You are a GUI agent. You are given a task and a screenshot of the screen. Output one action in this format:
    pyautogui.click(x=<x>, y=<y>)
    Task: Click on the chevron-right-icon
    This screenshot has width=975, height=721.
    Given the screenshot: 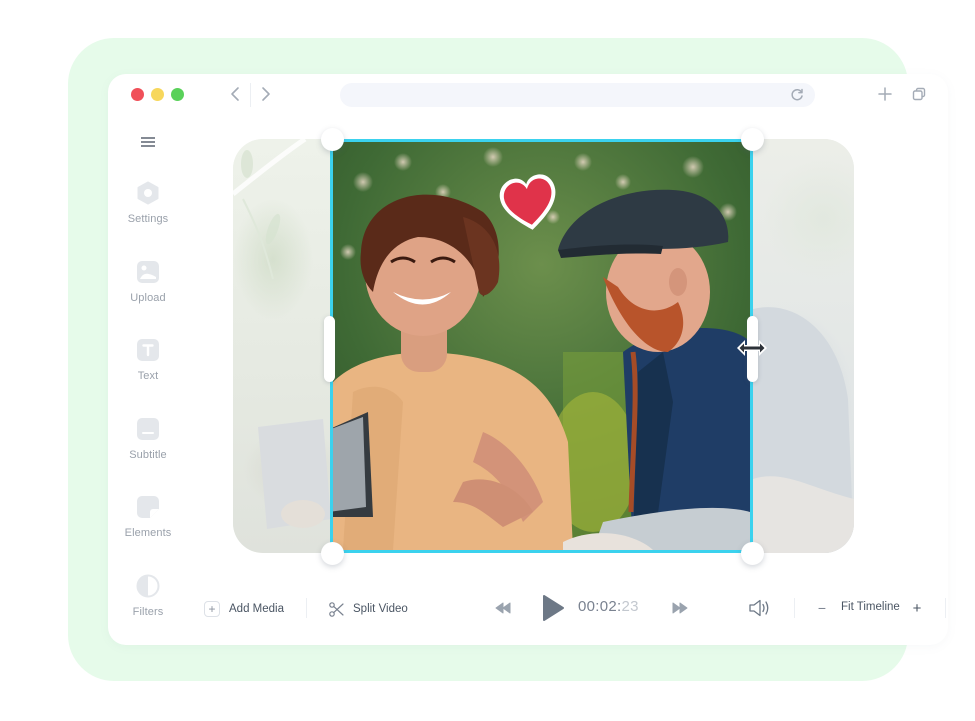 What is the action you would take?
    pyautogui.click(x=266, y=94)
    